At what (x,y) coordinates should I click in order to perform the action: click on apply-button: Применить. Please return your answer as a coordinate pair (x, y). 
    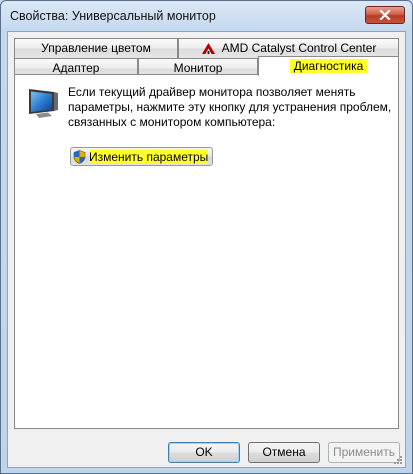
    Looking at the image, I should click on (364, 452).